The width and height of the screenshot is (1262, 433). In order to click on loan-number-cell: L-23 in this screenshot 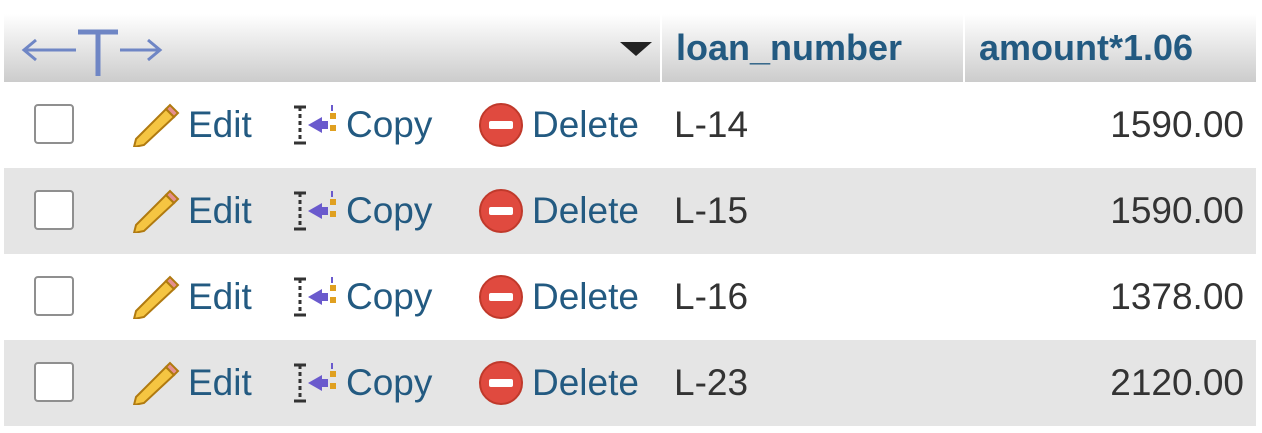, I will do `click(711, 383)`.